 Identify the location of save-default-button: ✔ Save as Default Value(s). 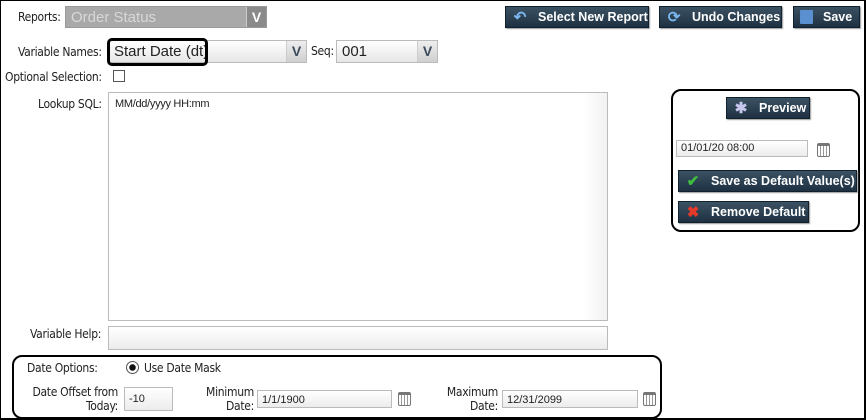
(767, 181).